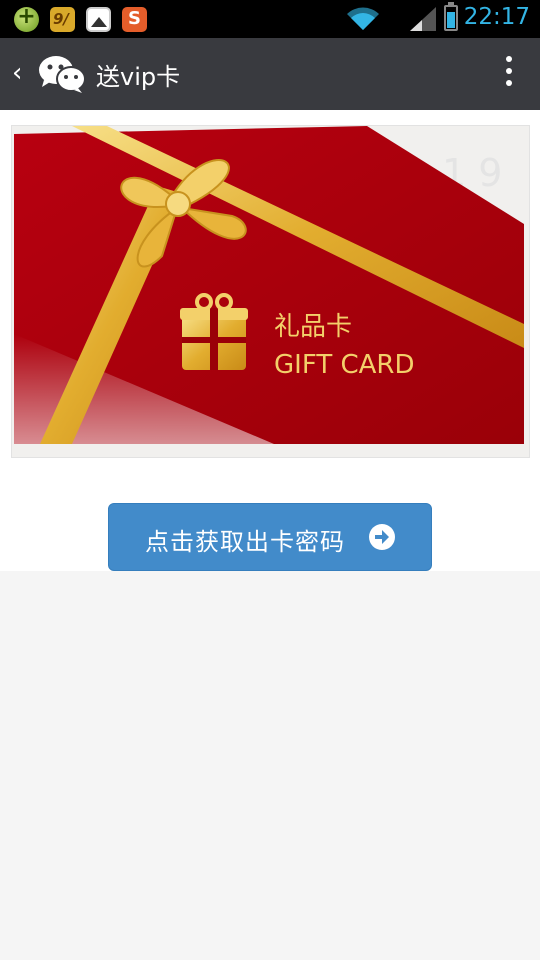 The height and width of the screenshot is (960, 540). I want to click on app-notification-icon, so click(26, 18).